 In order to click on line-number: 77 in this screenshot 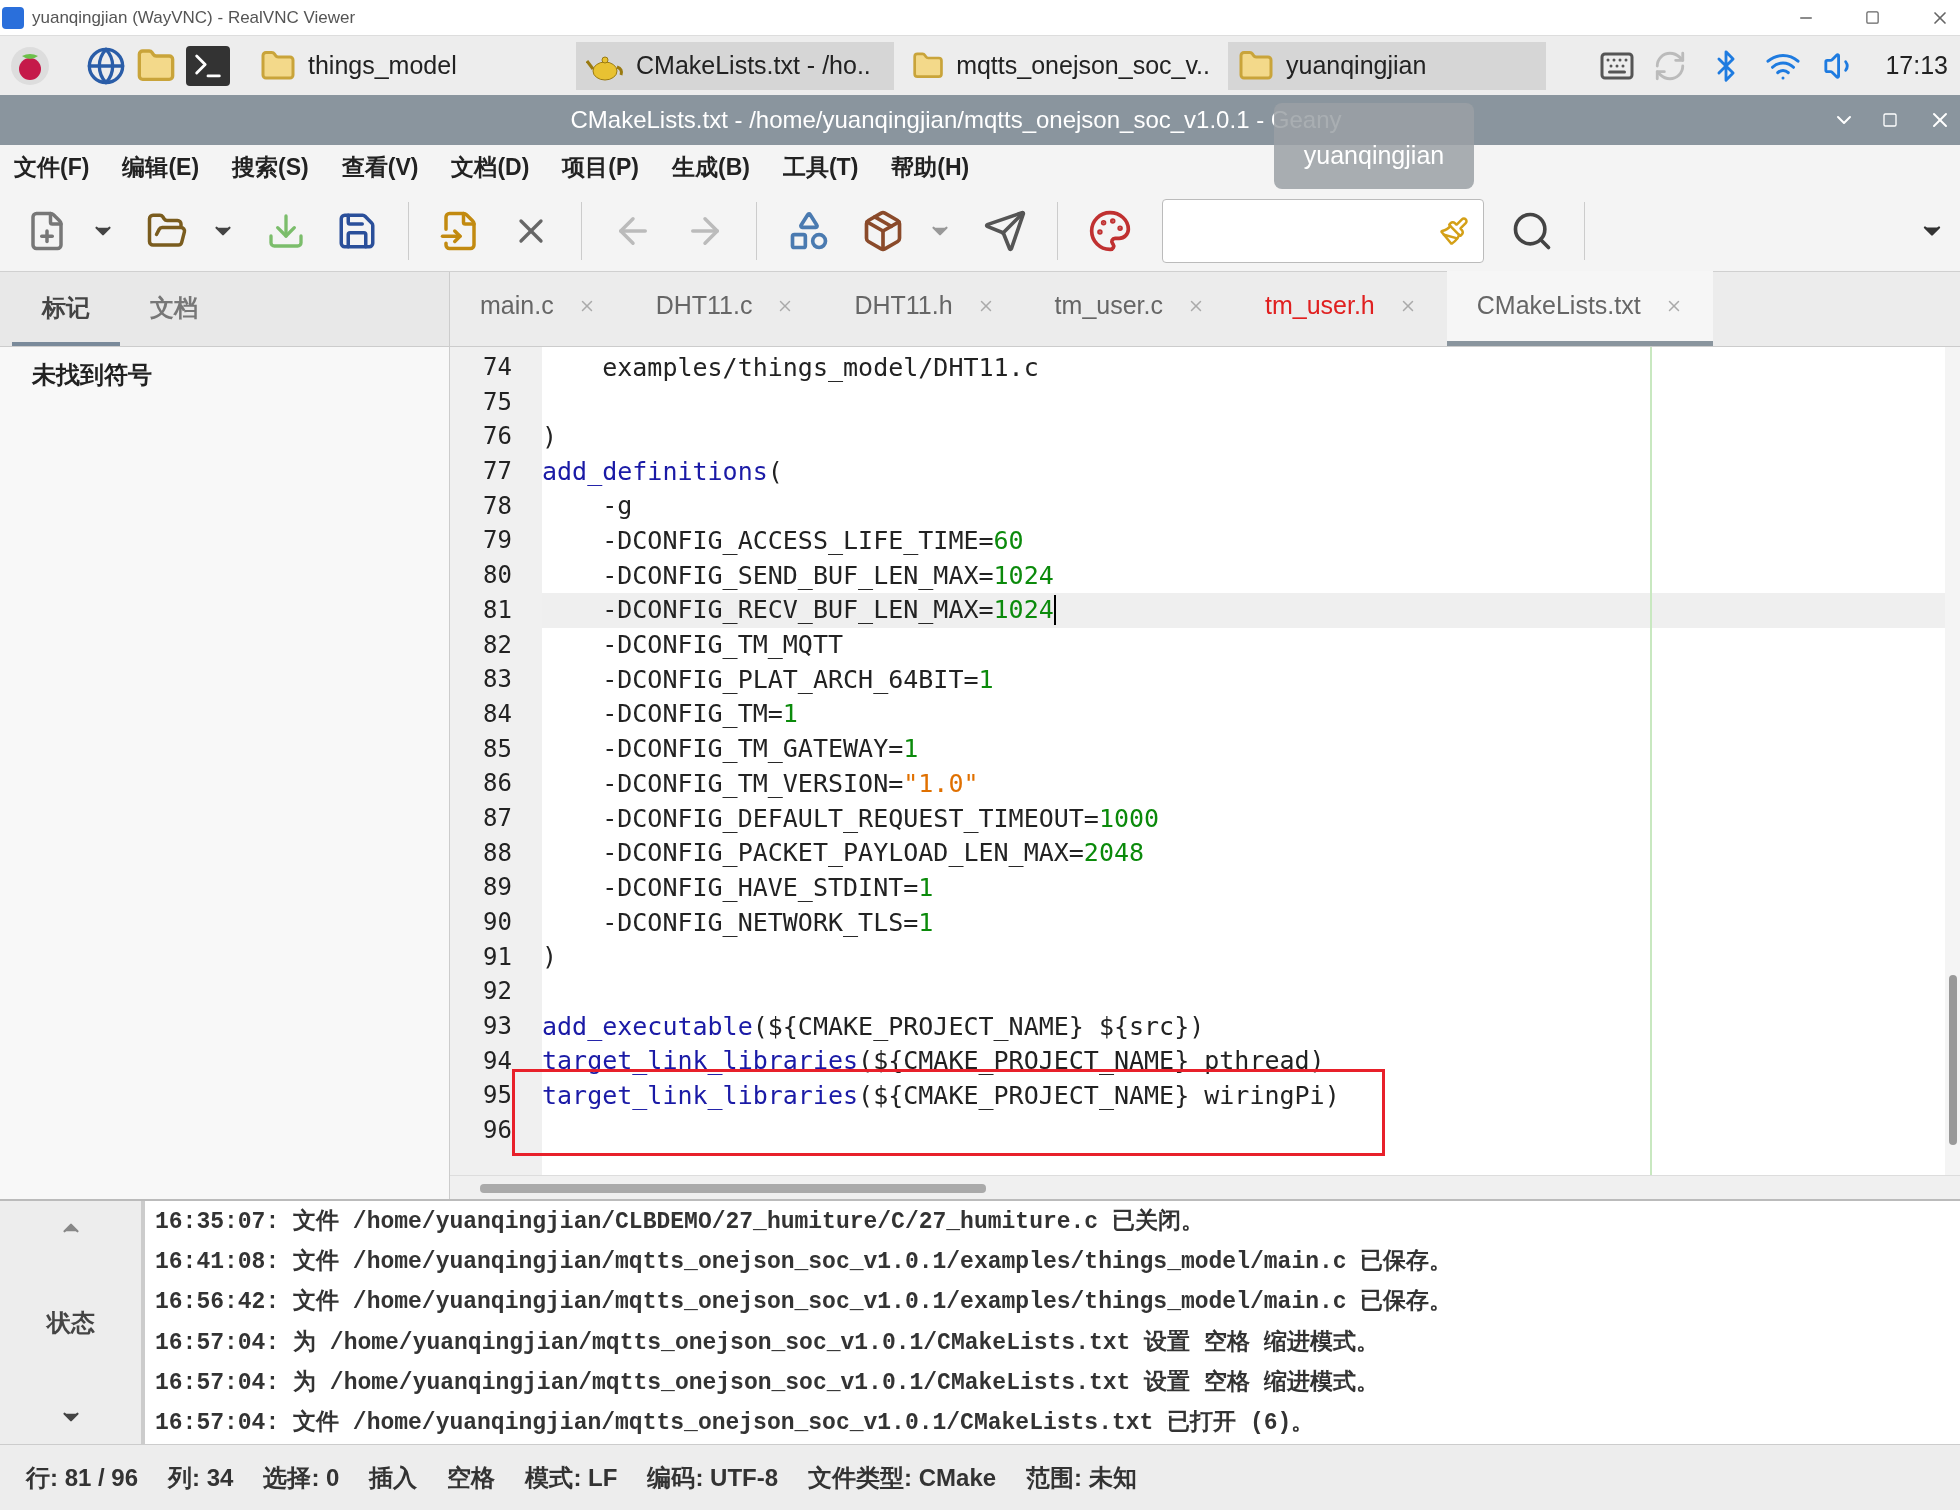, I will do `click(497, 472)`.